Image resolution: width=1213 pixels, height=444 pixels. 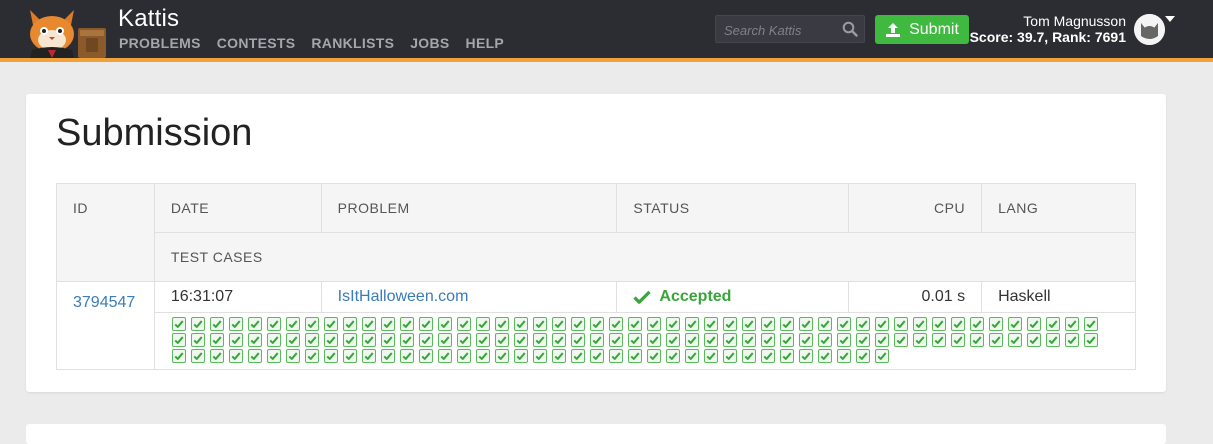 I want to click on nav-help: HELP, so click(x=485, y=43).